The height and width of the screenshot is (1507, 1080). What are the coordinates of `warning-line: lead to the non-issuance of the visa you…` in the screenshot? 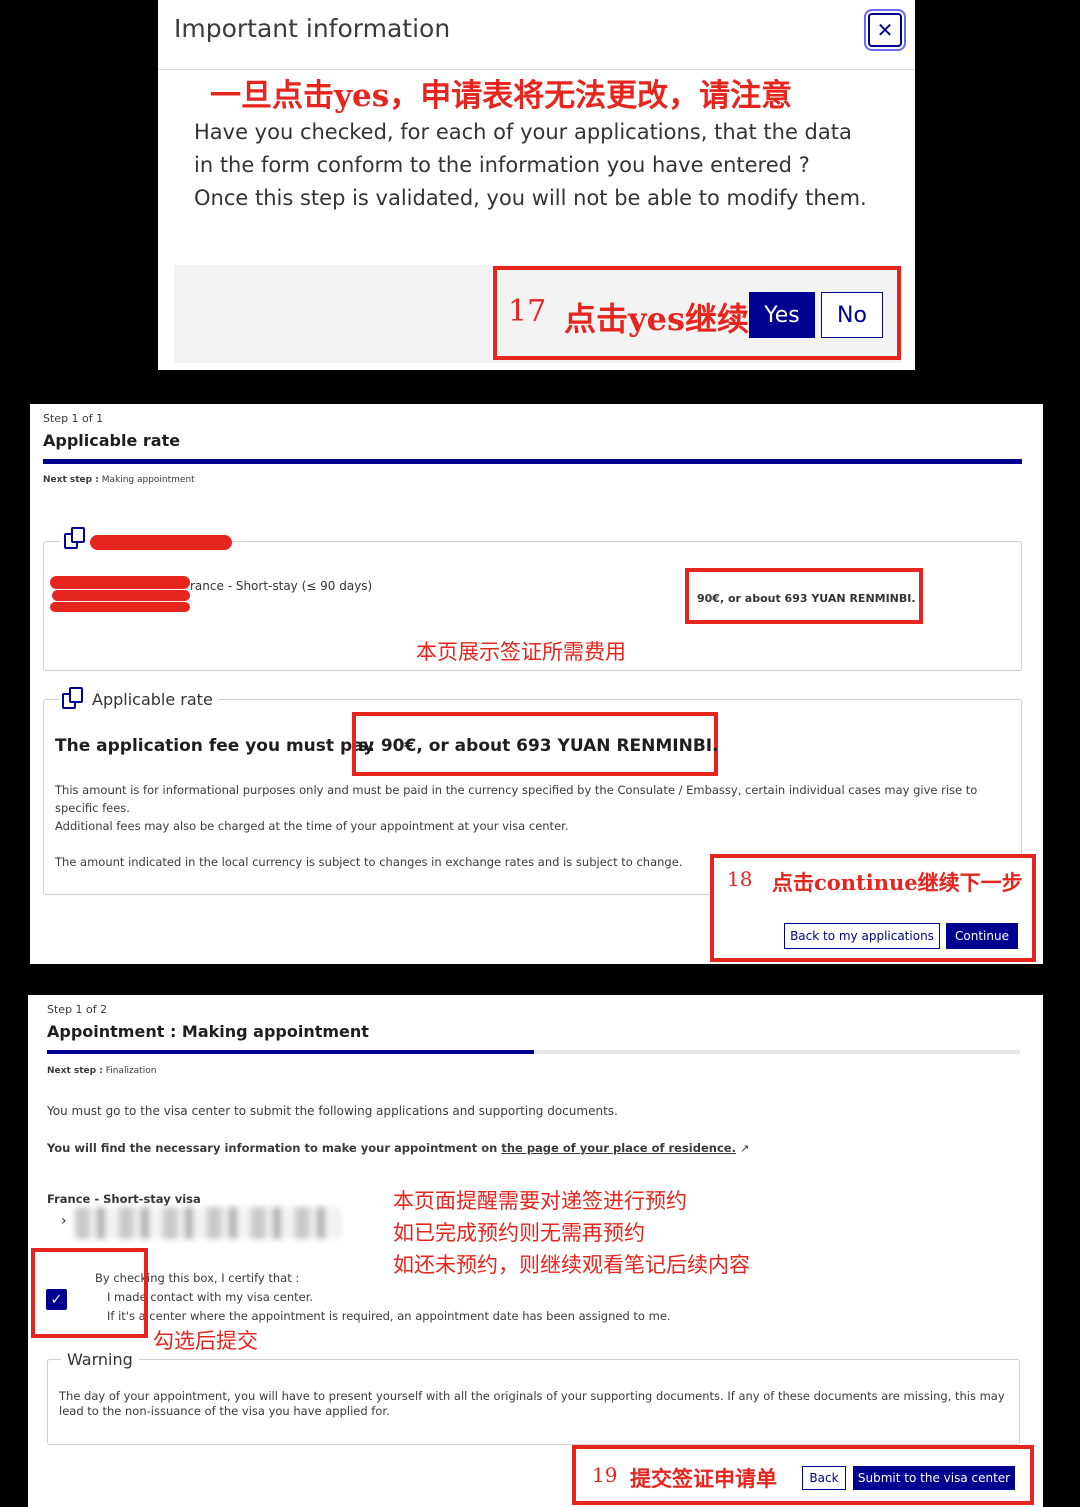 It's located at (224, 1411).